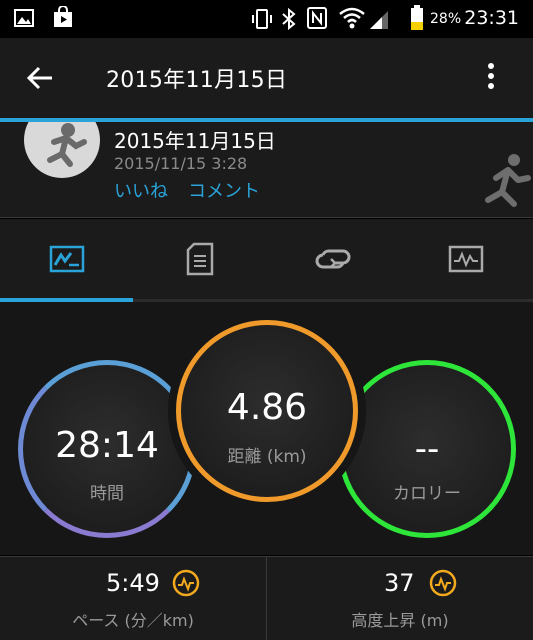 The image size is (533, 640). What do you see at coordinates (24, 18) in the screenshot?
I see `image-icon` at bounding box center [24, 18].